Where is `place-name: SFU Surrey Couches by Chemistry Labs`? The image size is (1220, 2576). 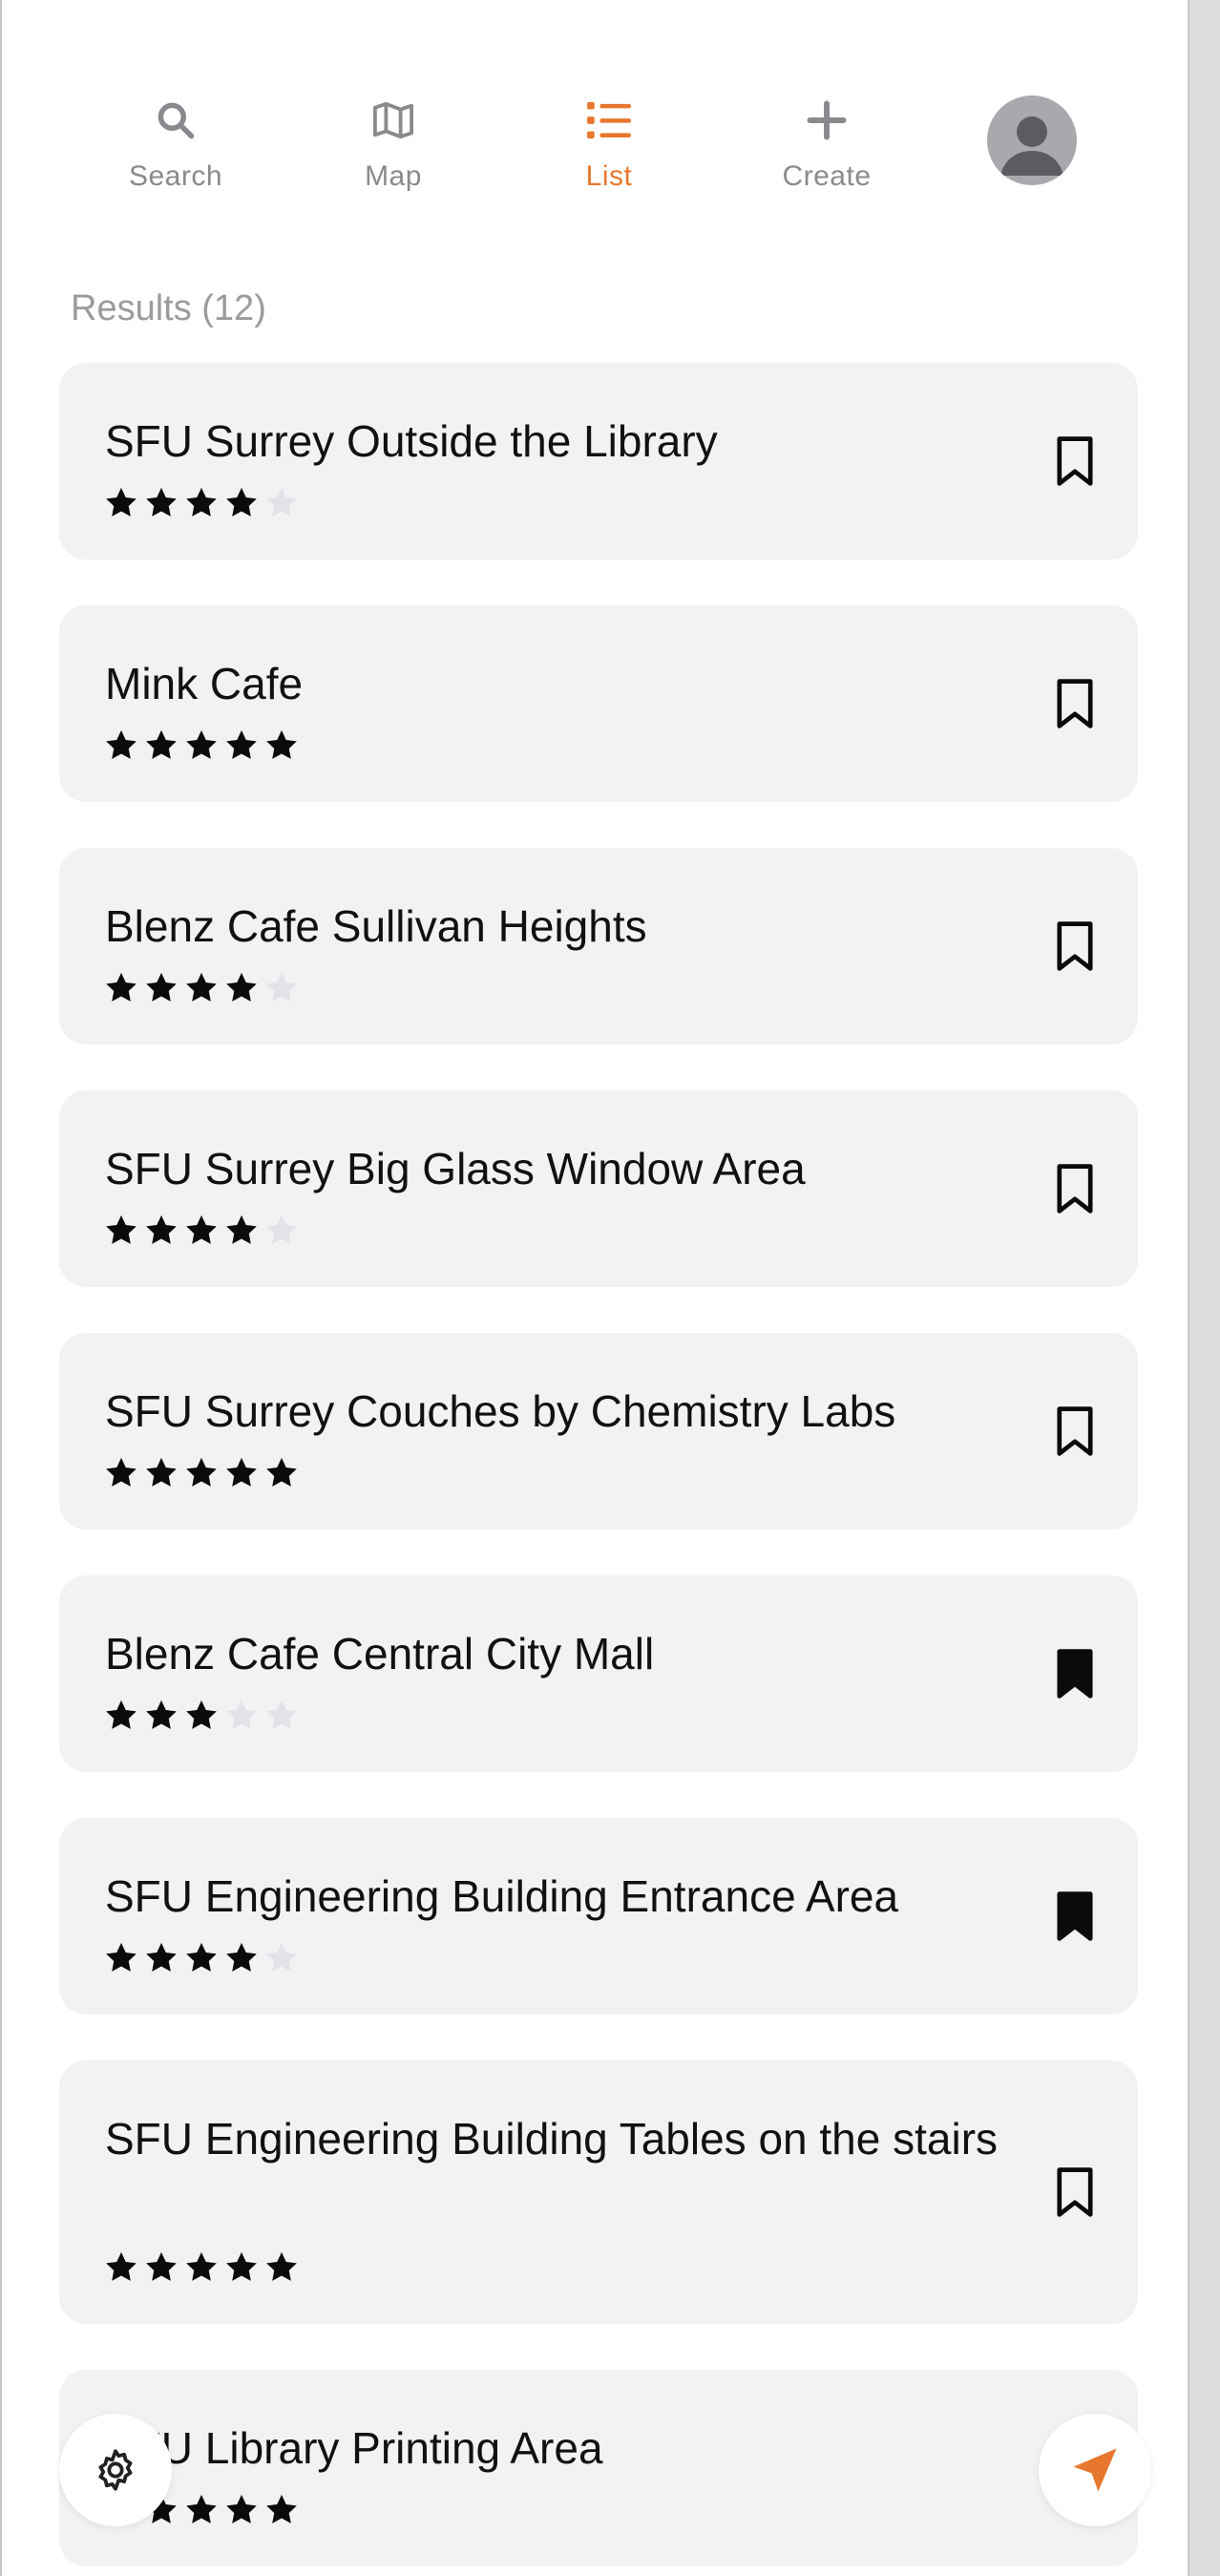
place-name: SFU Surrey Couches by Chemistry Labs is located at coordinates (501, 1411).